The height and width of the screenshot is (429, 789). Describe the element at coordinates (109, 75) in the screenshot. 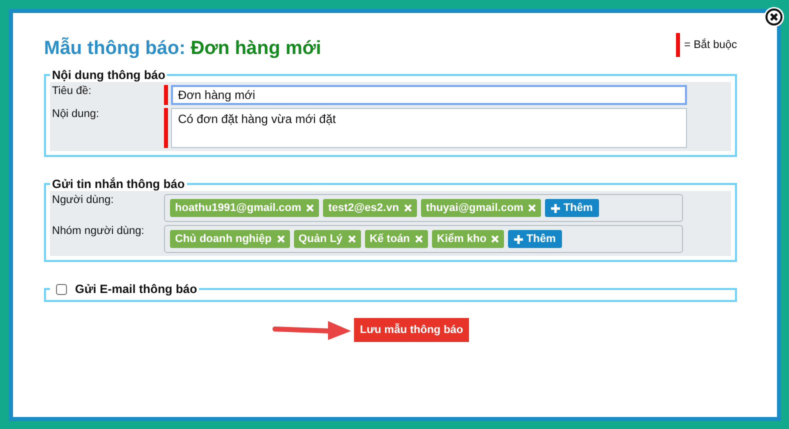

I see `fieldset-legend: Nội dung thông báo` at that location.